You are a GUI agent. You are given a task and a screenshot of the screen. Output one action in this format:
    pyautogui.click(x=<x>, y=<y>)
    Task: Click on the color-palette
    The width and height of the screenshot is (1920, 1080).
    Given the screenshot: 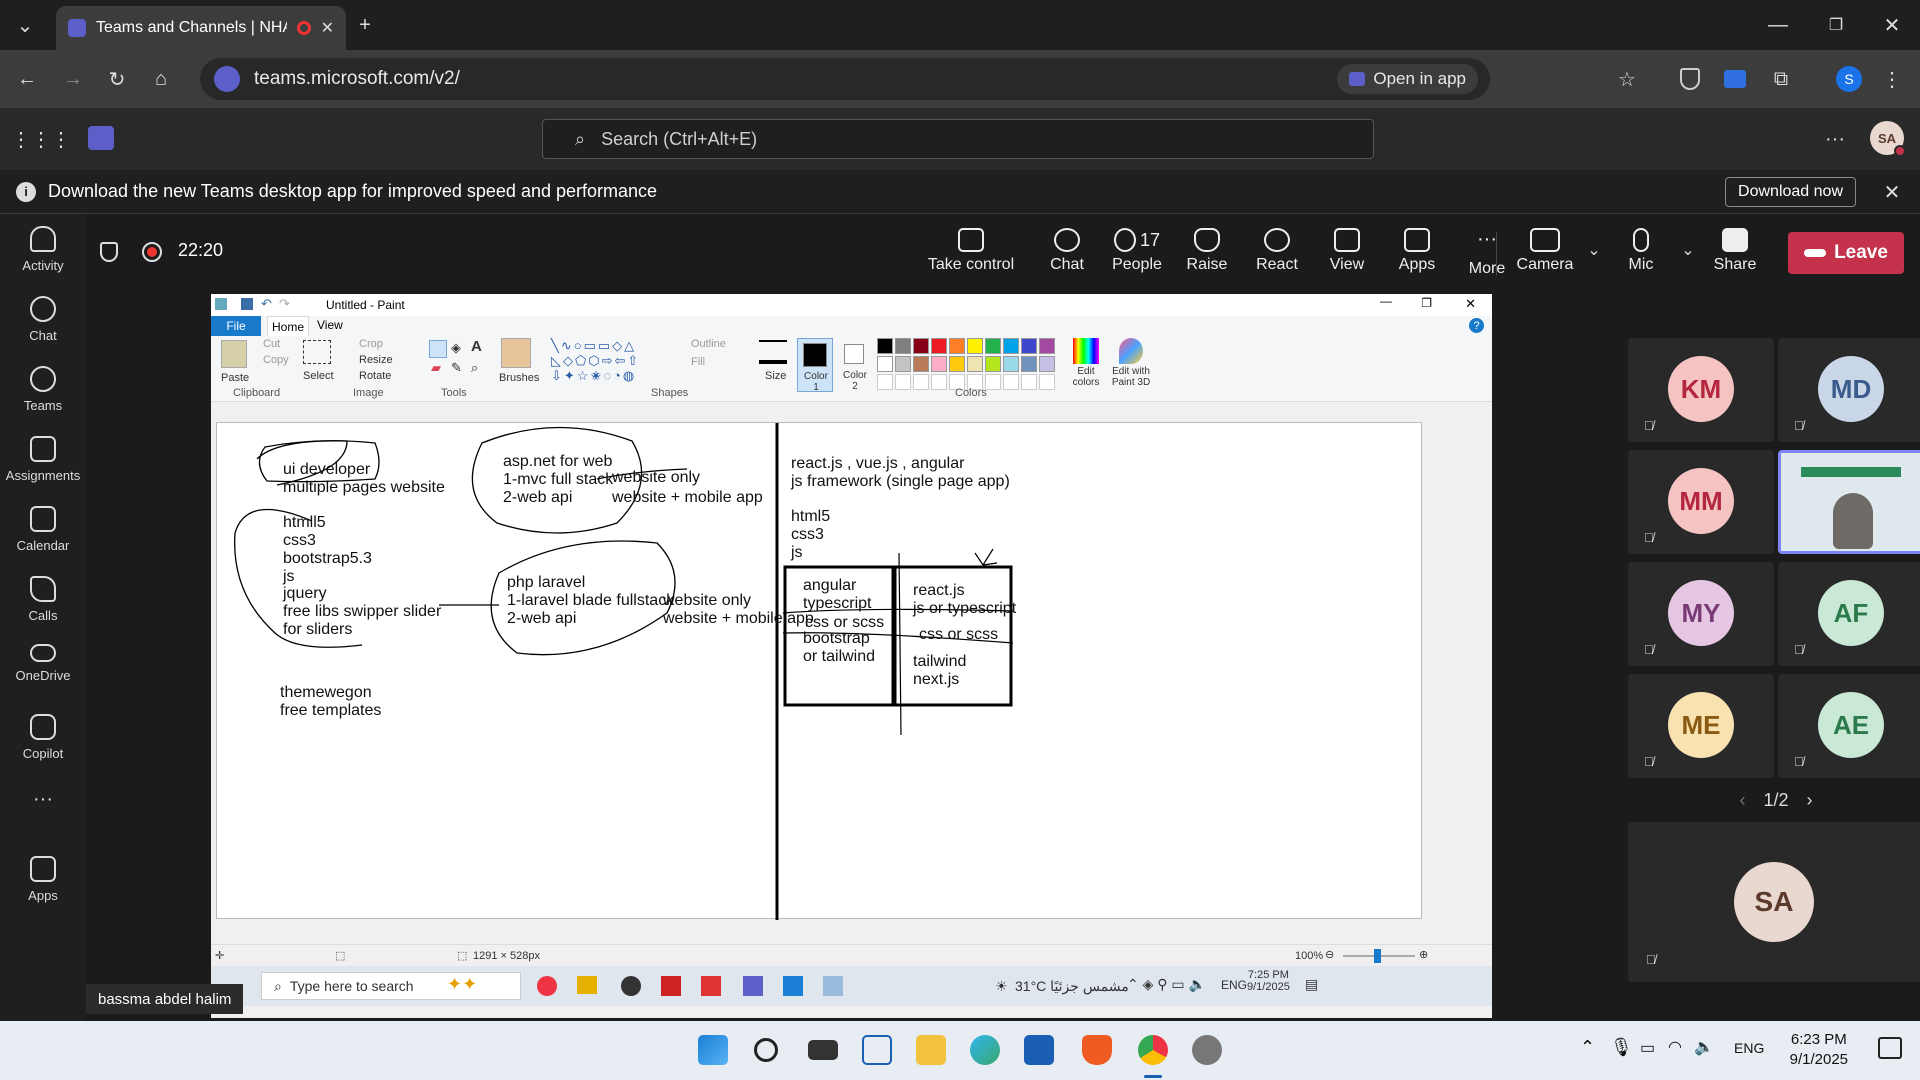 What is the action you would take?
    pyautogui.click(x=970, y=366)
    